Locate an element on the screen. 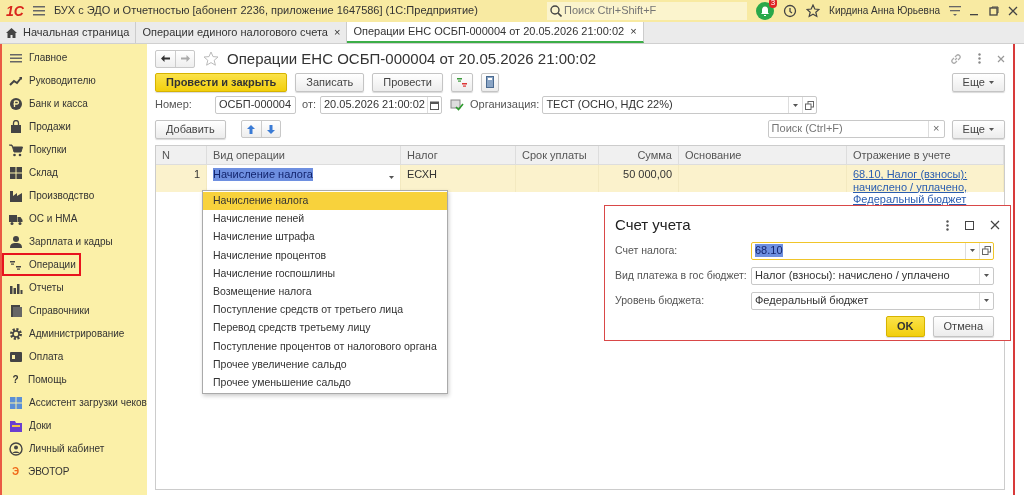 The image size is (1024, 495). sidebar-item: Отчеты is located at coordinates (35, 287).